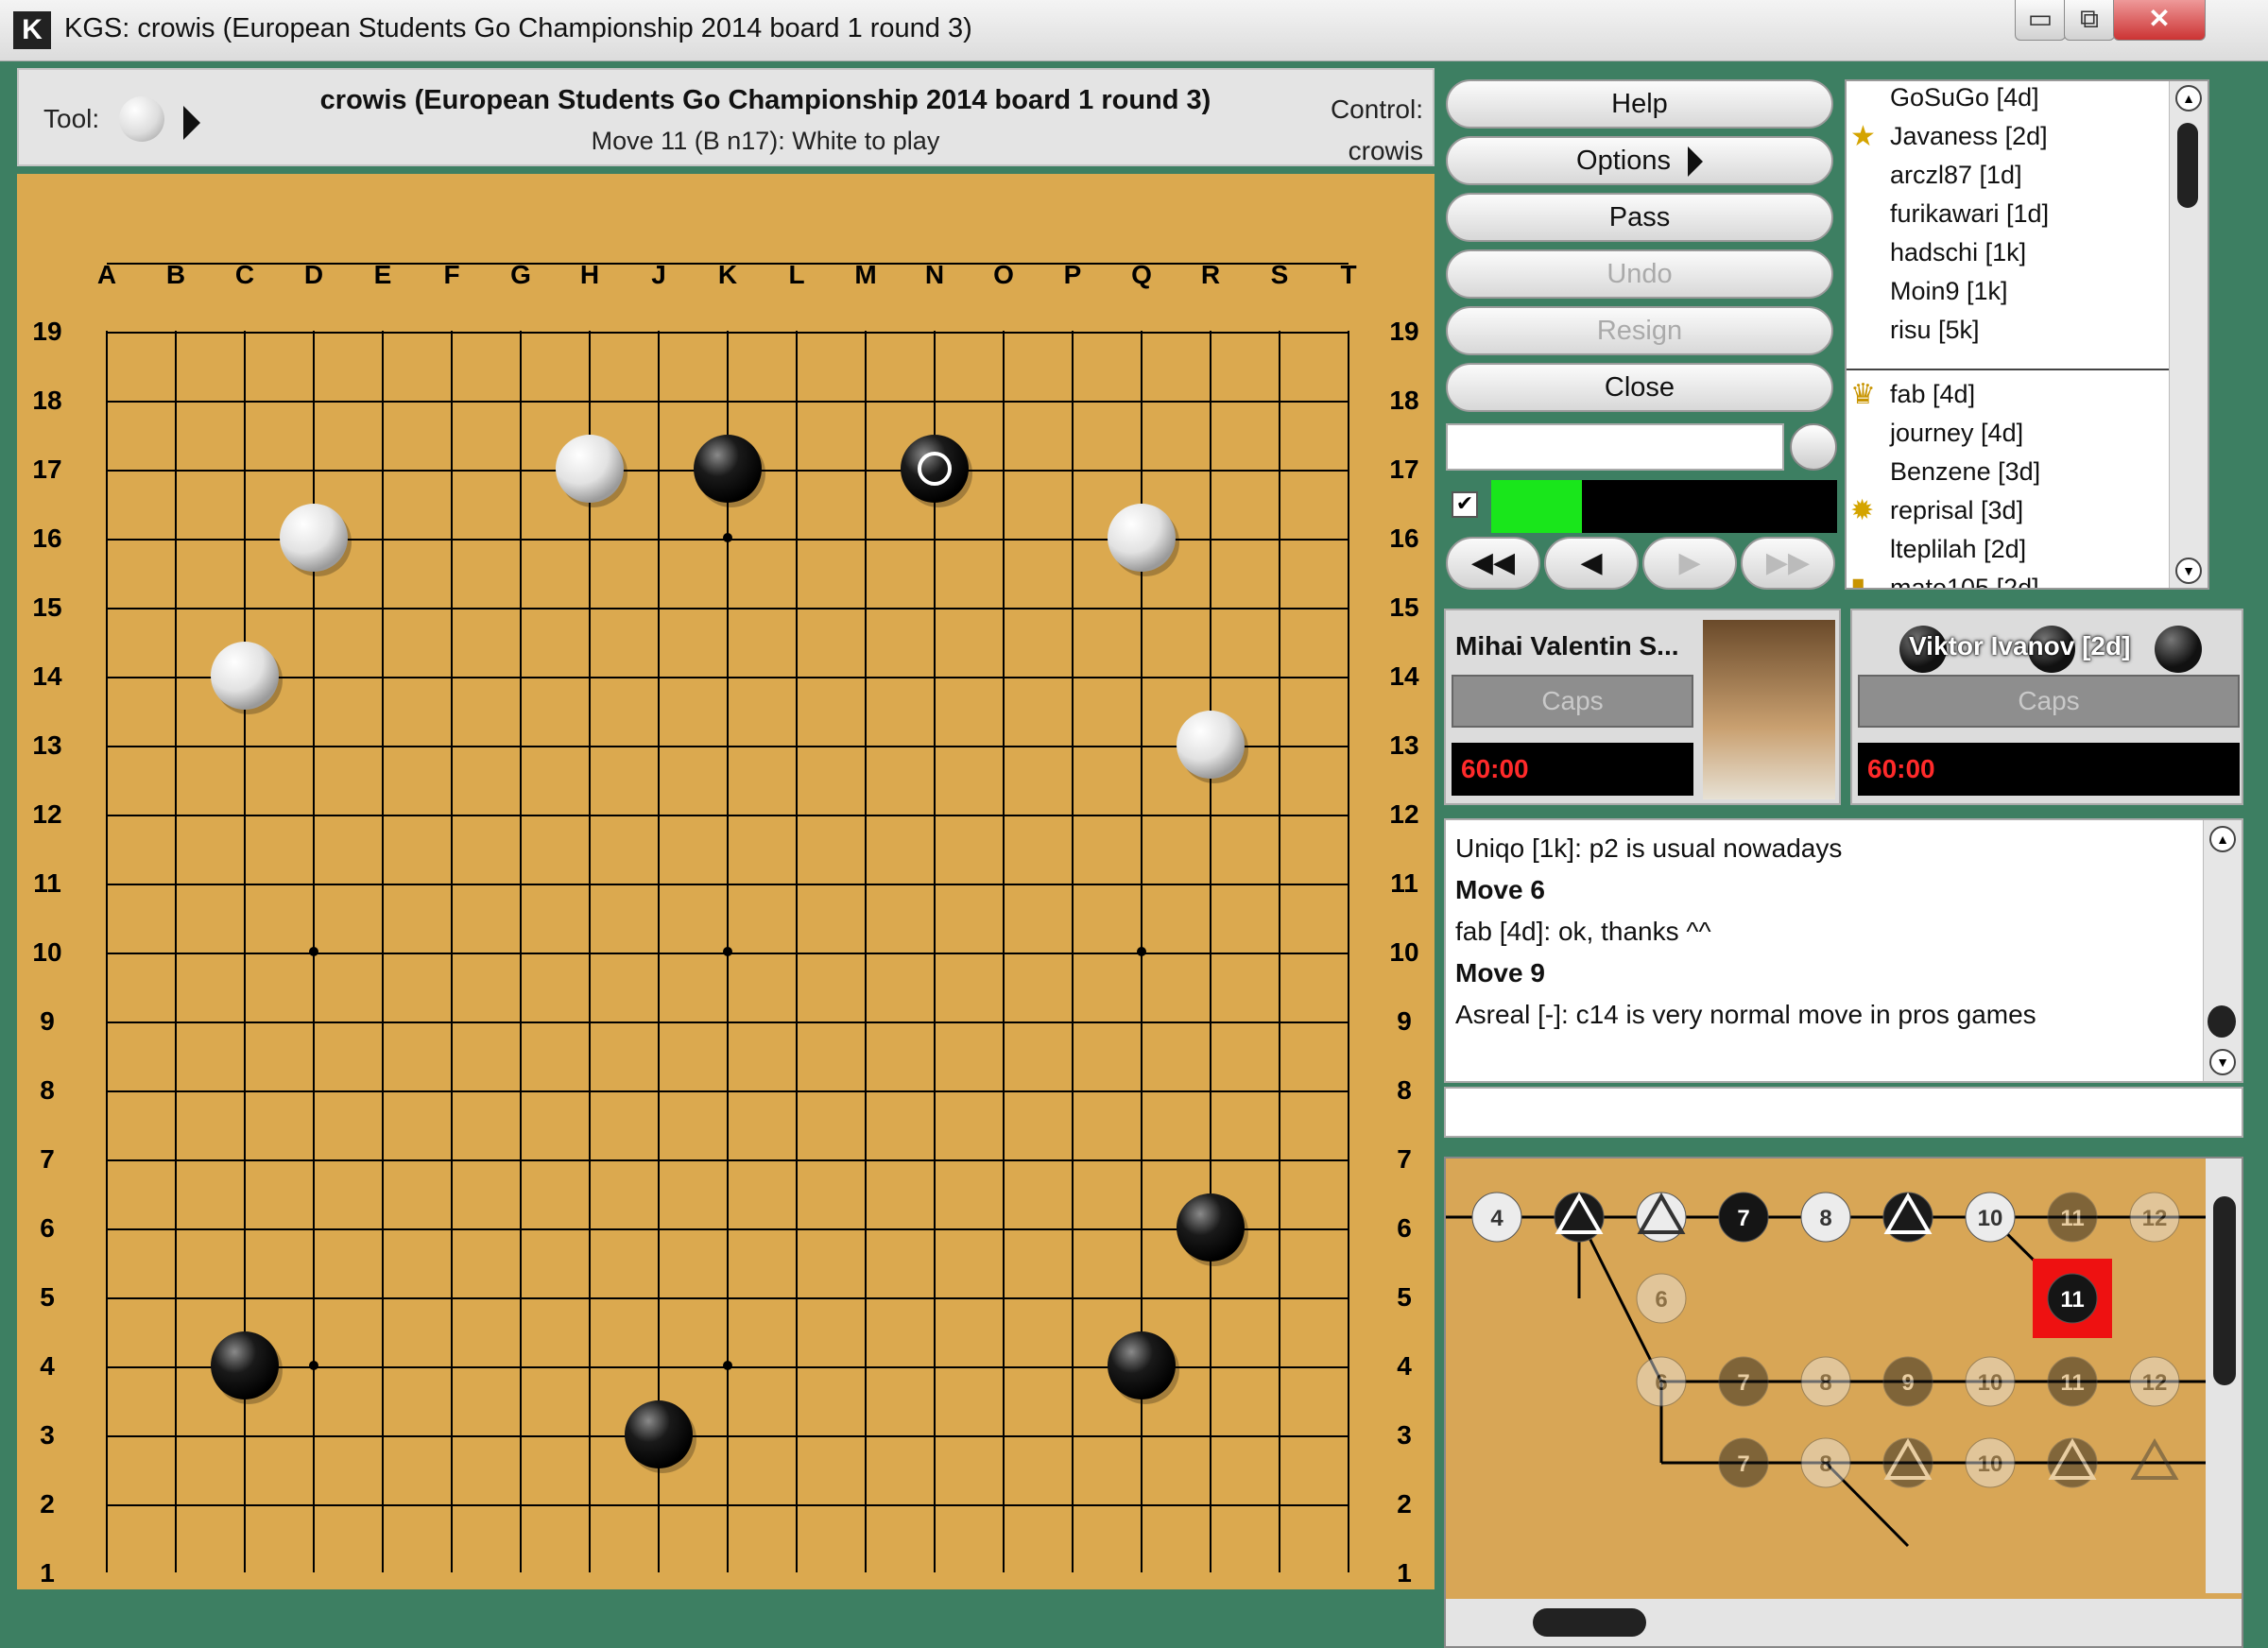  What do you see at coordinates (1949, 291) in the screenshot?
I see `user-list-item: Moin9 [1k]` at bounding box center [1949, 291].